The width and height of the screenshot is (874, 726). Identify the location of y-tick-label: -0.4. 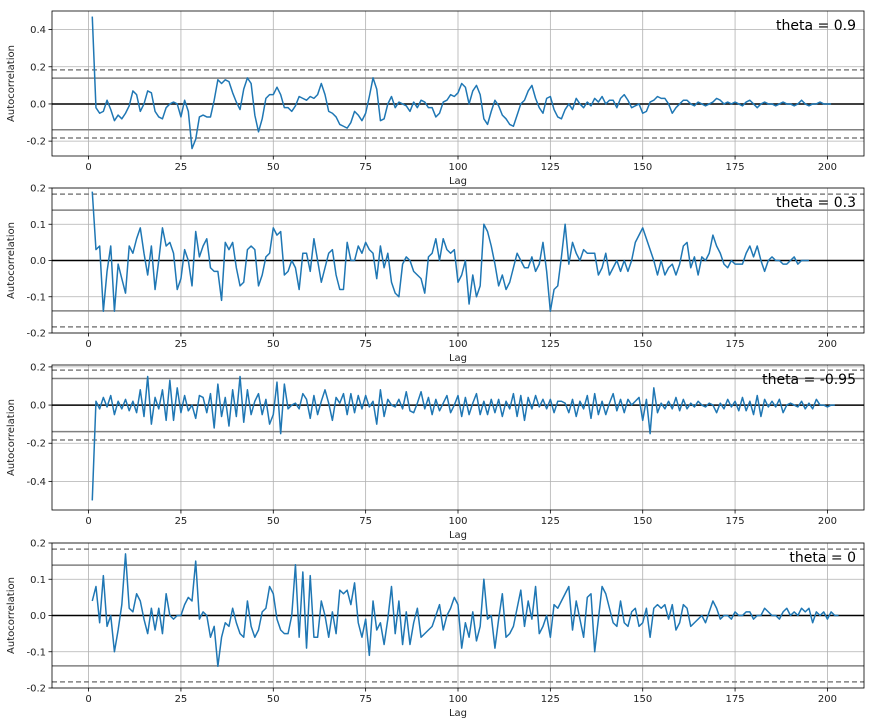
(36, 482).